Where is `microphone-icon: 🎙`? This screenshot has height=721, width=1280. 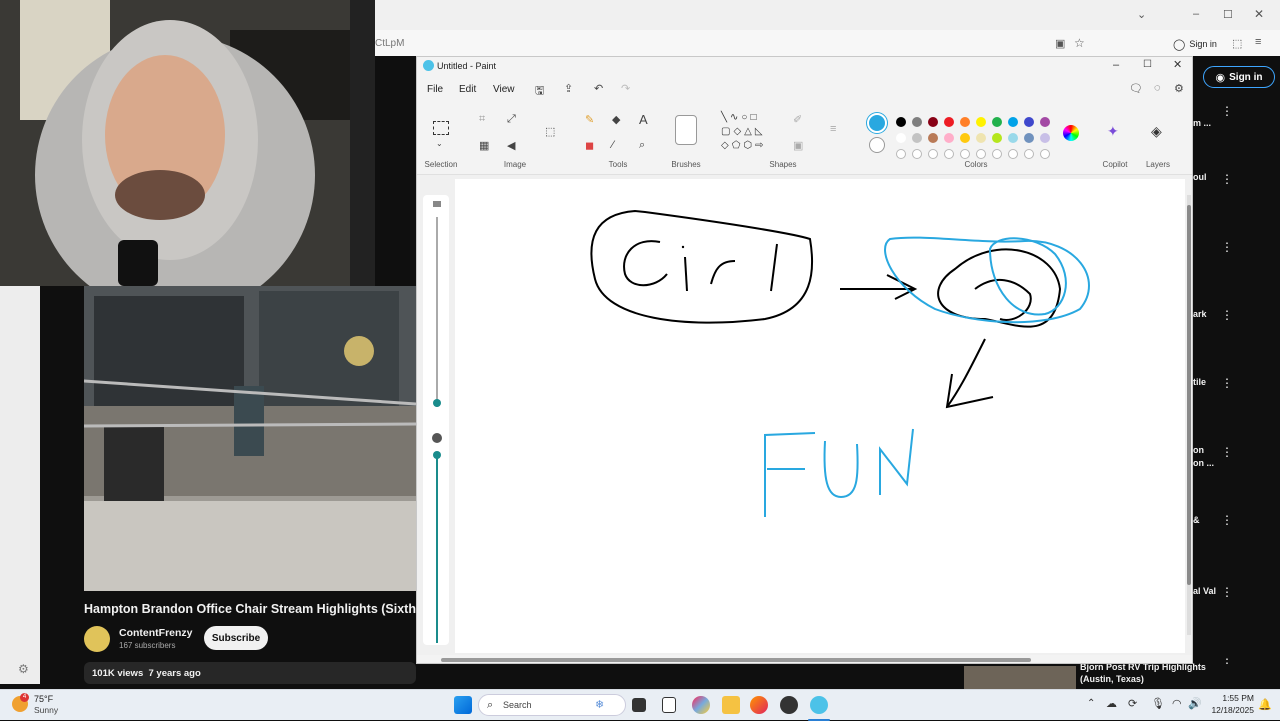
microphone-icon: 🎙 is located at coordinates (1158, 703).